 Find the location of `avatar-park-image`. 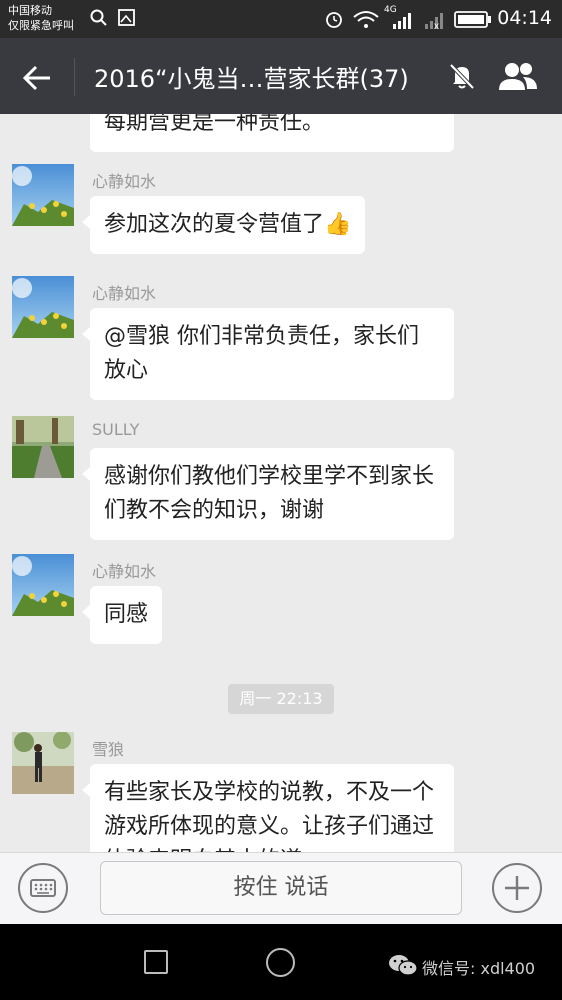

avatar-park-image is located at coordinates (43, 447).